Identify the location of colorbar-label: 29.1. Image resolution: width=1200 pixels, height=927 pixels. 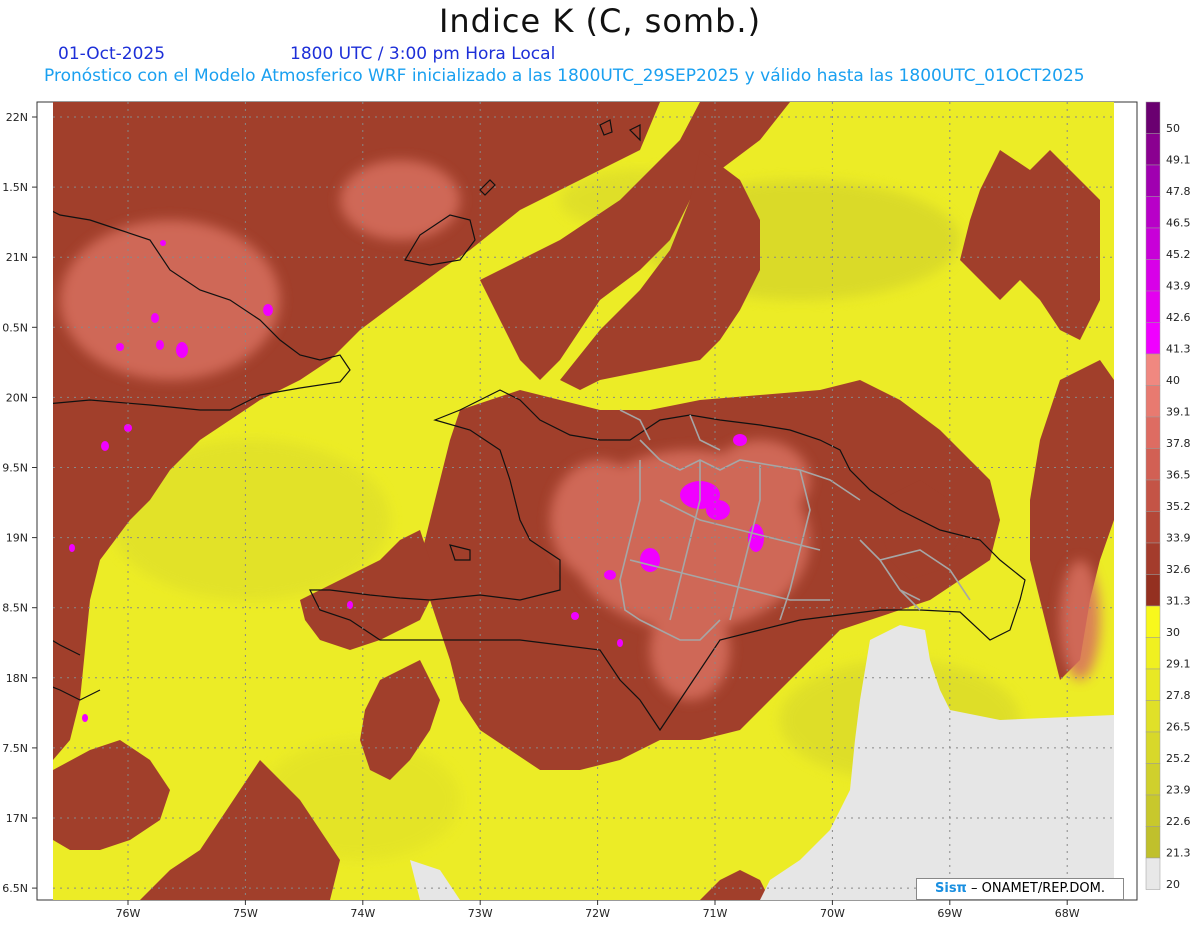
(1178, 664).